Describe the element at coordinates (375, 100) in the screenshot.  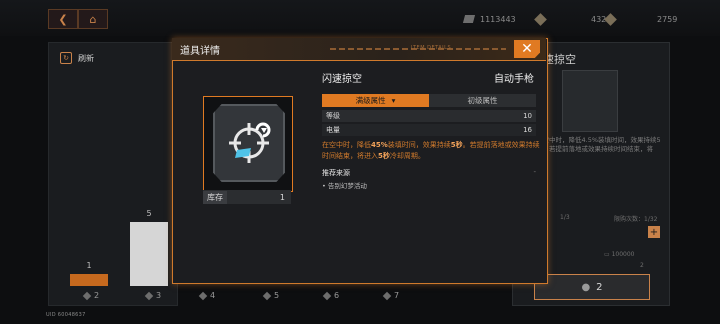
I see `tab-max-level: 满级属性 ▾` at that location.